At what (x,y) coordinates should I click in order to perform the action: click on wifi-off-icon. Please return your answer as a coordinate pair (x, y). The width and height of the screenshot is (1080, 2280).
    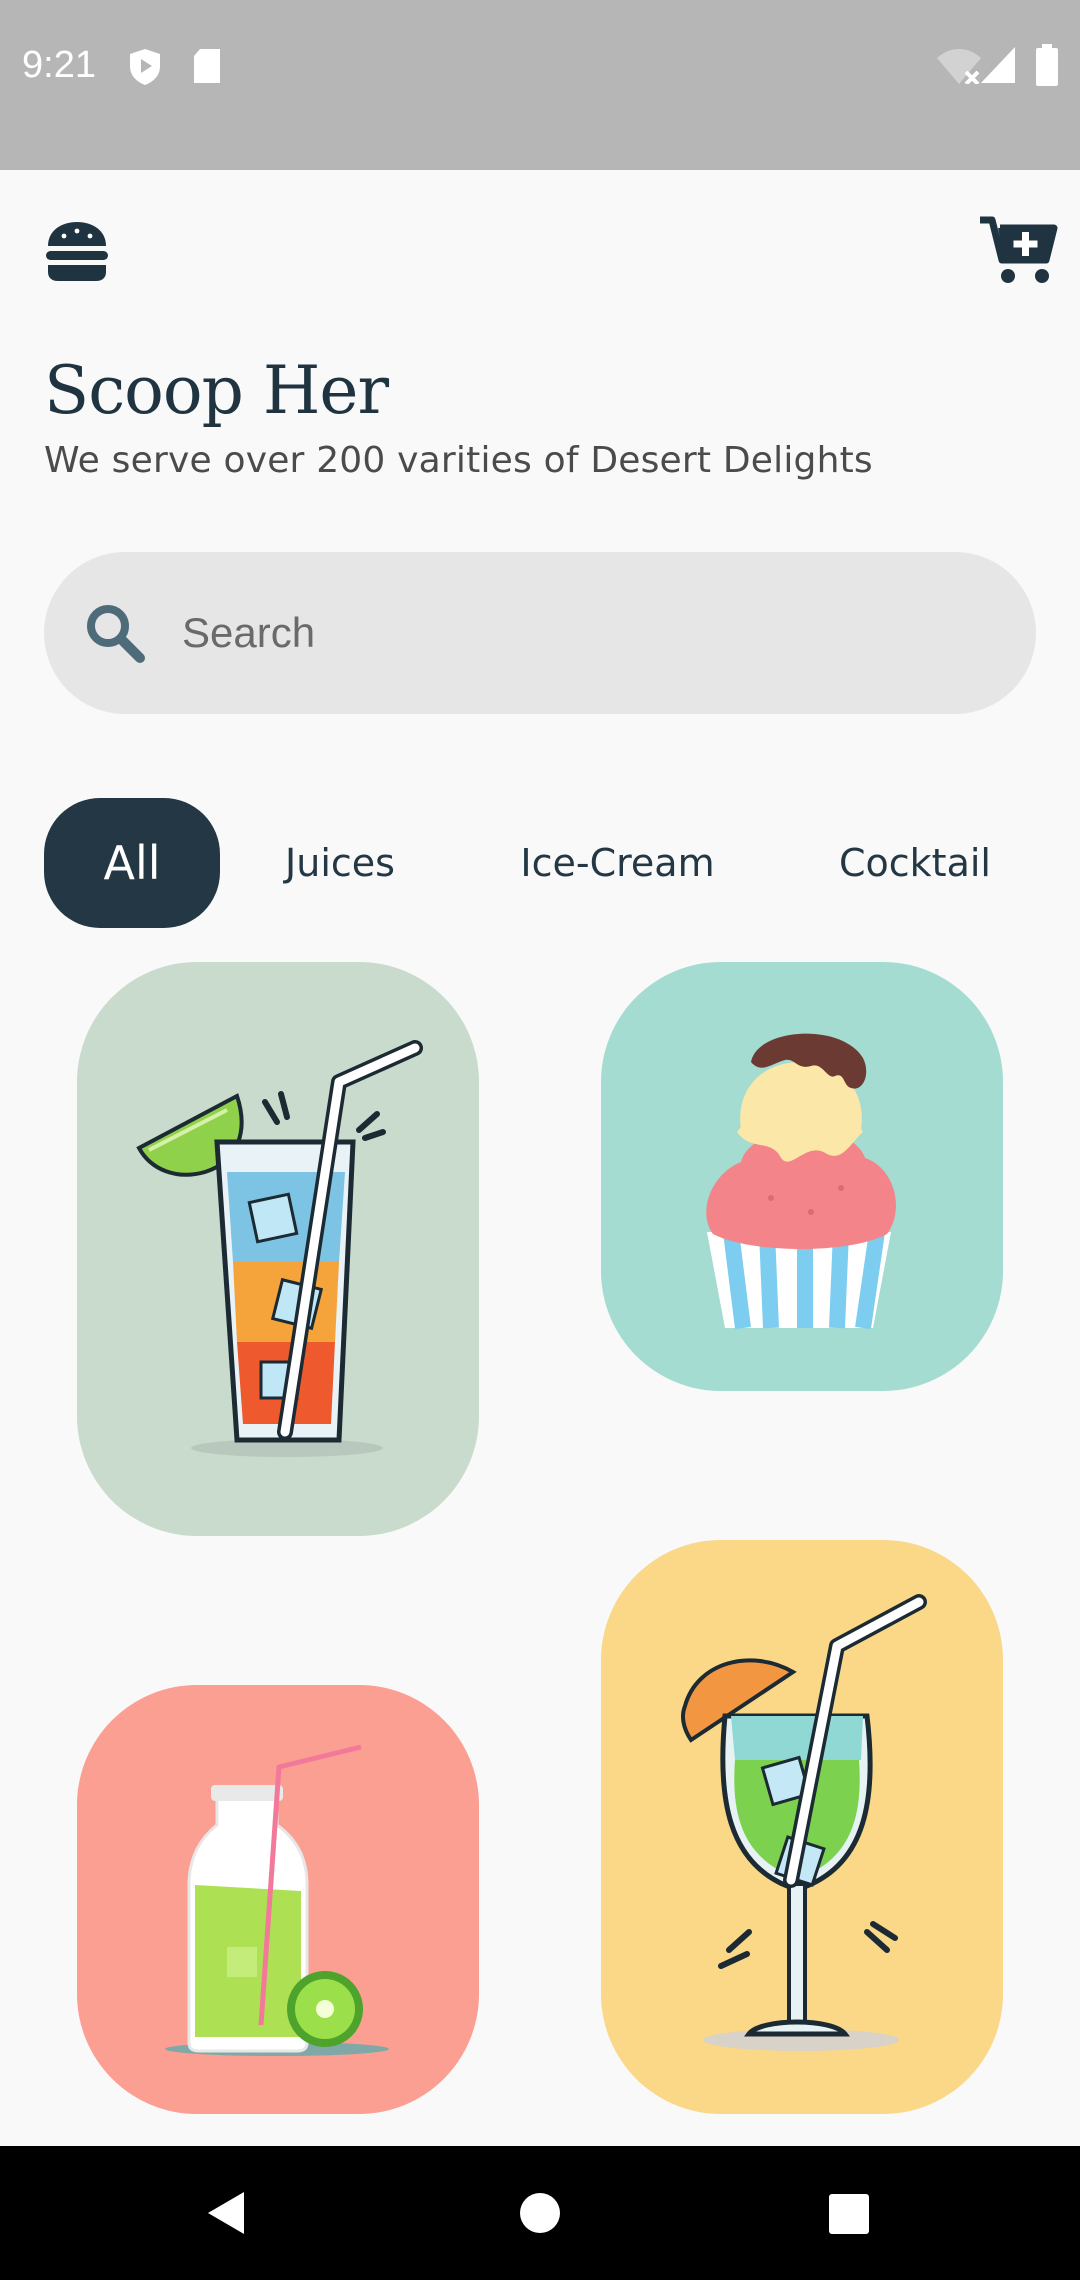
    Looking at the image, I should click on (959, 68).